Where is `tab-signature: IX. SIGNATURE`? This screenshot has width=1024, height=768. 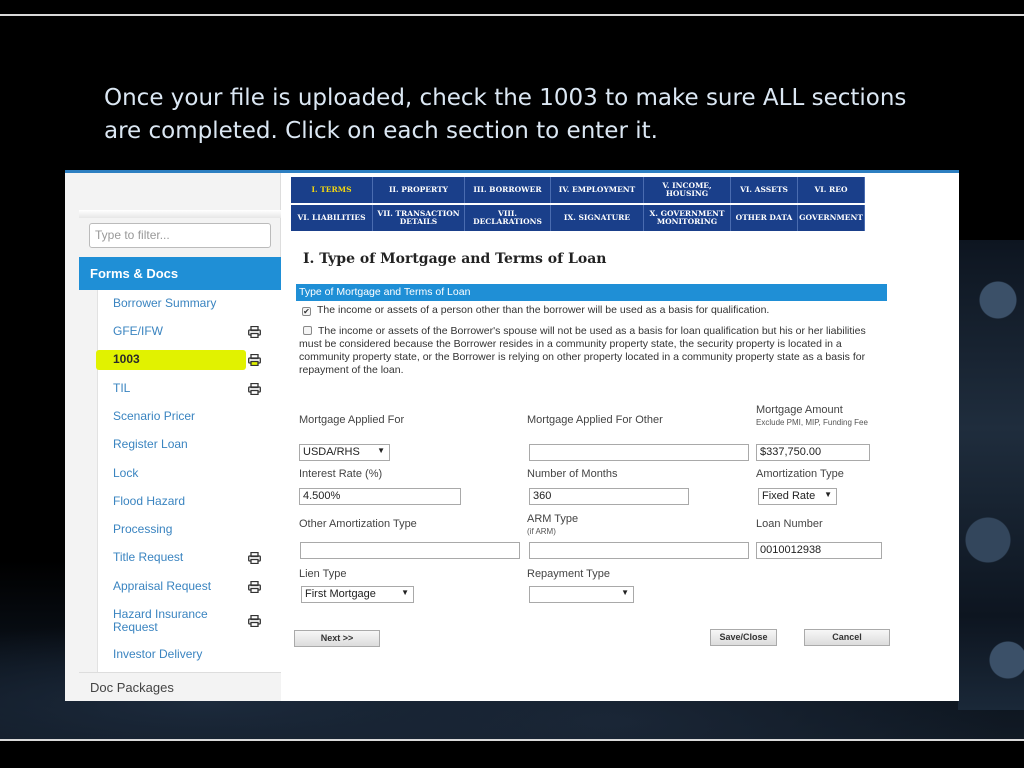 tab-signature: IX. SIGNATURE is located at coordinates (597, 218).